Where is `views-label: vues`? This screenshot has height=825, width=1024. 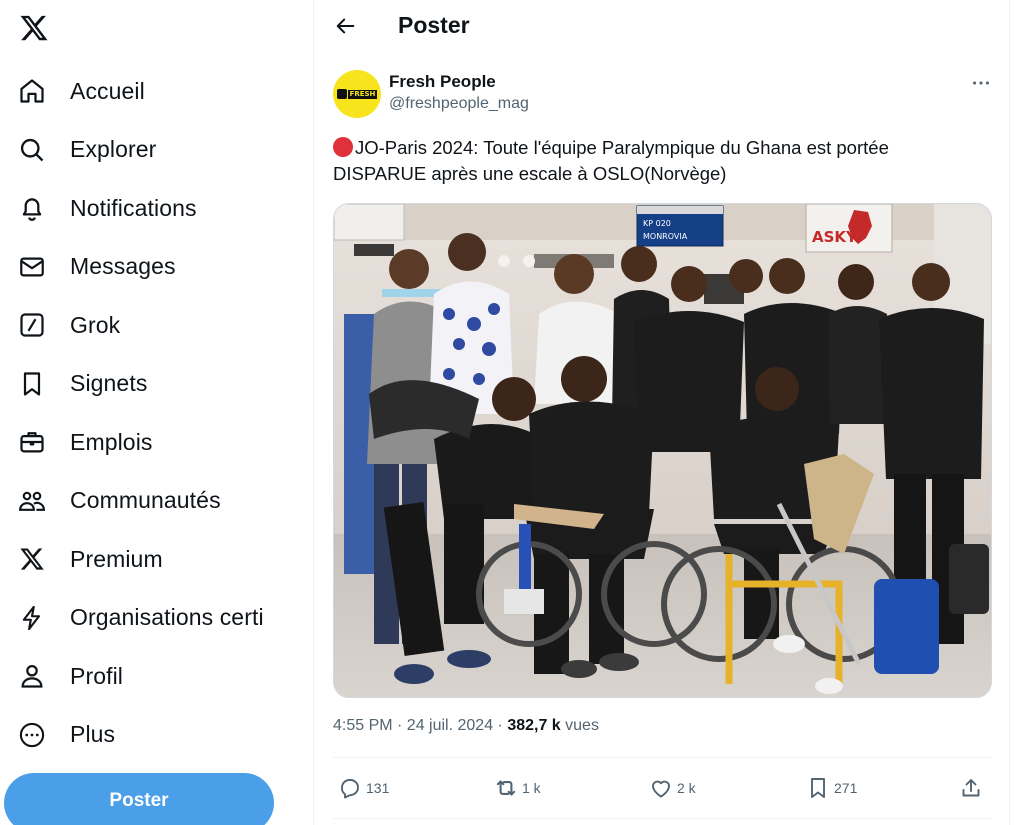
views-label: vues is located at coordinates (579, 725).